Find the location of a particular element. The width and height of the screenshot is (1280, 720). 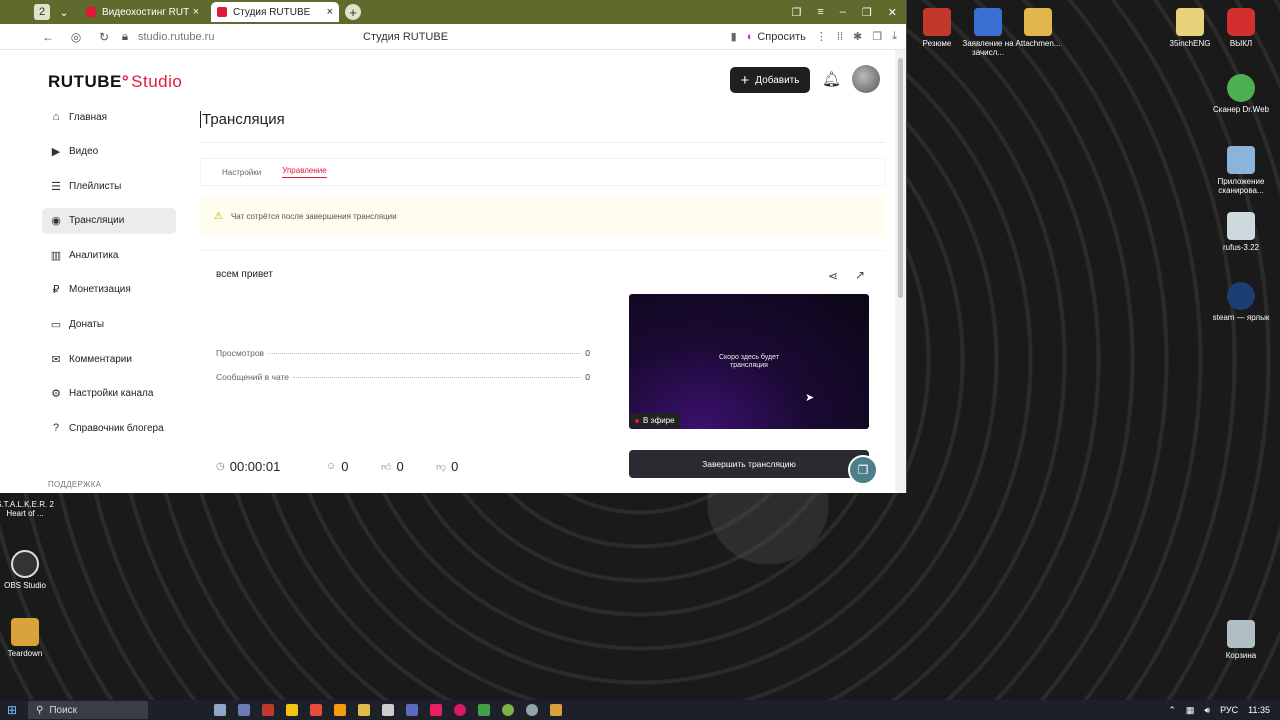

tab-management: Управление is located at coordinates (304, 172).